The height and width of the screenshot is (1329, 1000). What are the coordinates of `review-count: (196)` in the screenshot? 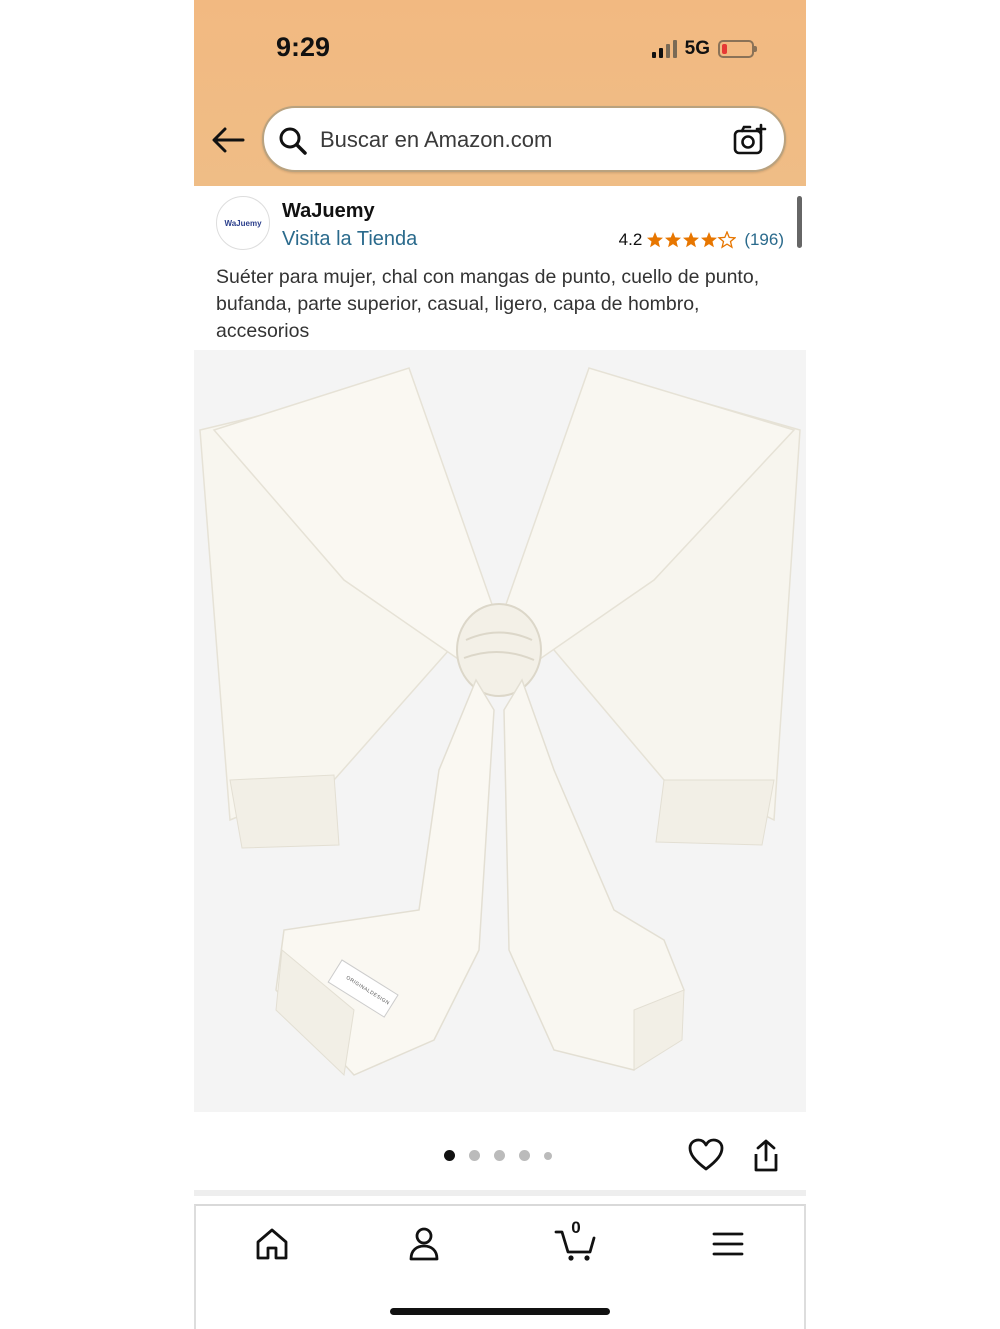 It's located at (764, 240).